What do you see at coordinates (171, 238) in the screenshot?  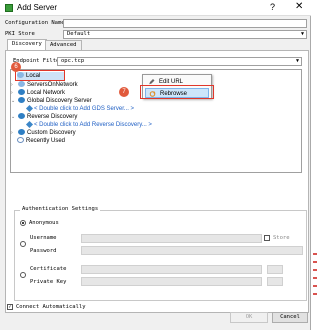 I see `username-field` at bounding box center [171, 238].